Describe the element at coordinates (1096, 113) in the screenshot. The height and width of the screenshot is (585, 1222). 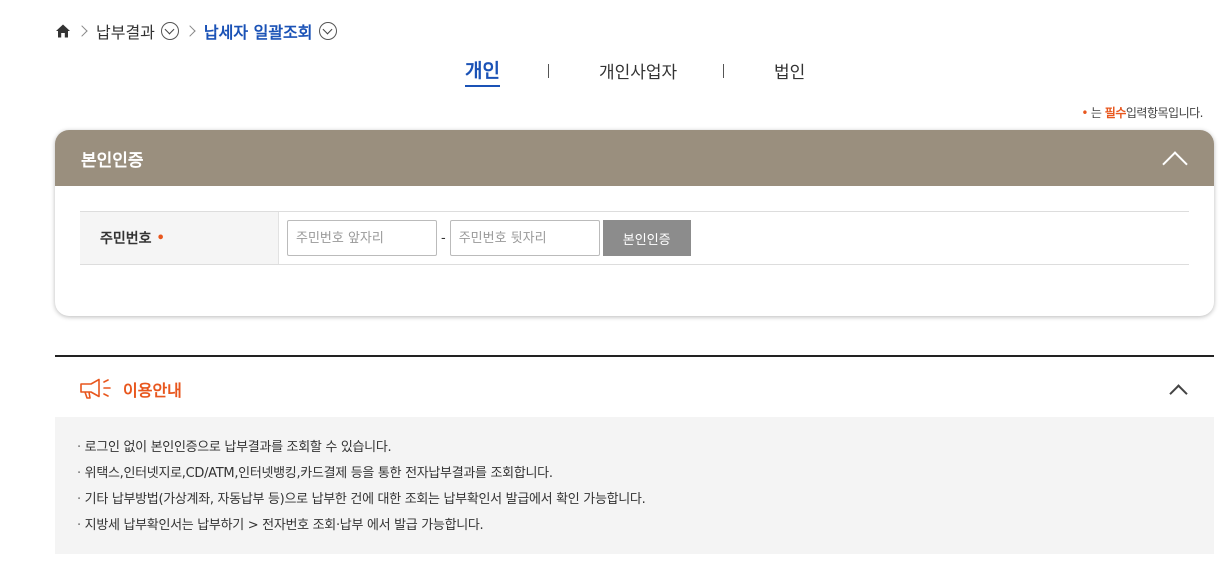
I see `required-note-prefix: 는` at that location.